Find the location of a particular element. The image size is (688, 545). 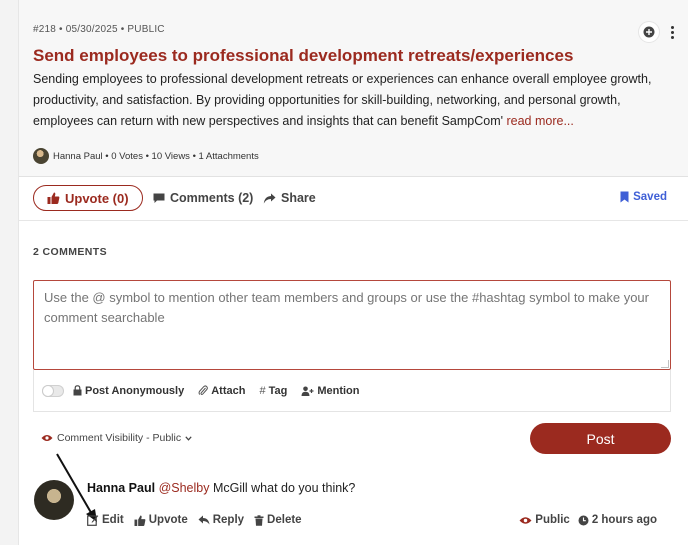

anonymous-label: Post Anonymously is located at coordinates (134, 391).